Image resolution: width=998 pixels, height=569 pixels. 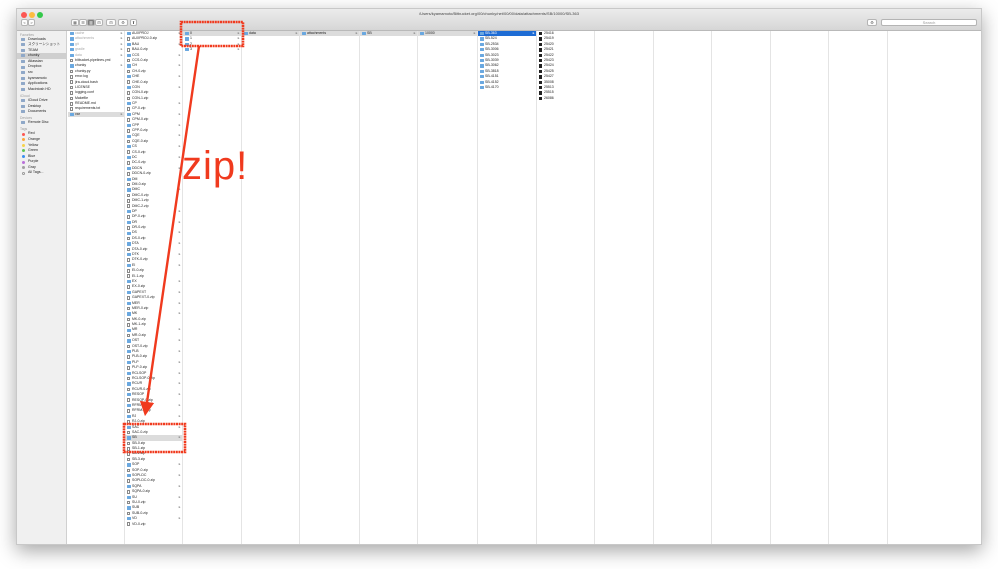 I want to click on sidebar-item-label: Macintosh HD, so click(x=39, y=88).